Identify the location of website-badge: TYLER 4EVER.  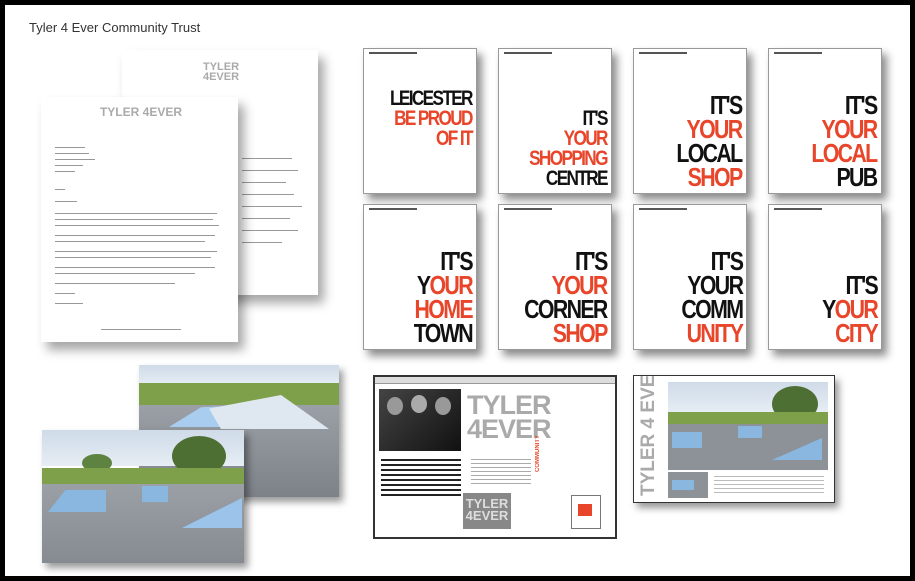
(487, 511).